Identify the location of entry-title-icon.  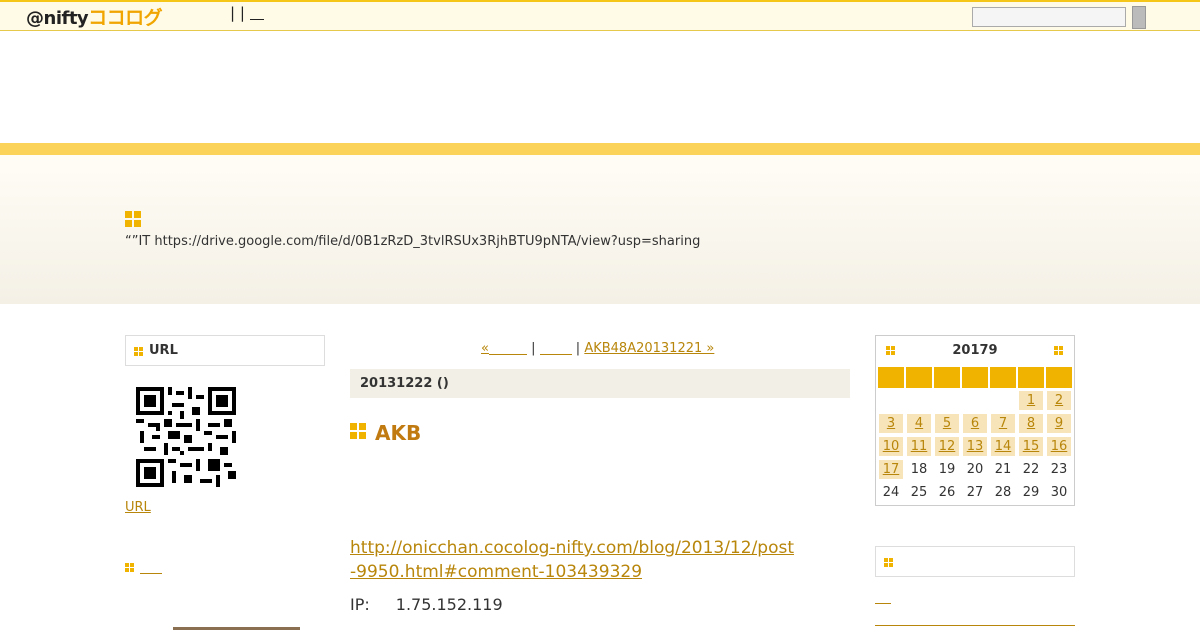
(358, 431).